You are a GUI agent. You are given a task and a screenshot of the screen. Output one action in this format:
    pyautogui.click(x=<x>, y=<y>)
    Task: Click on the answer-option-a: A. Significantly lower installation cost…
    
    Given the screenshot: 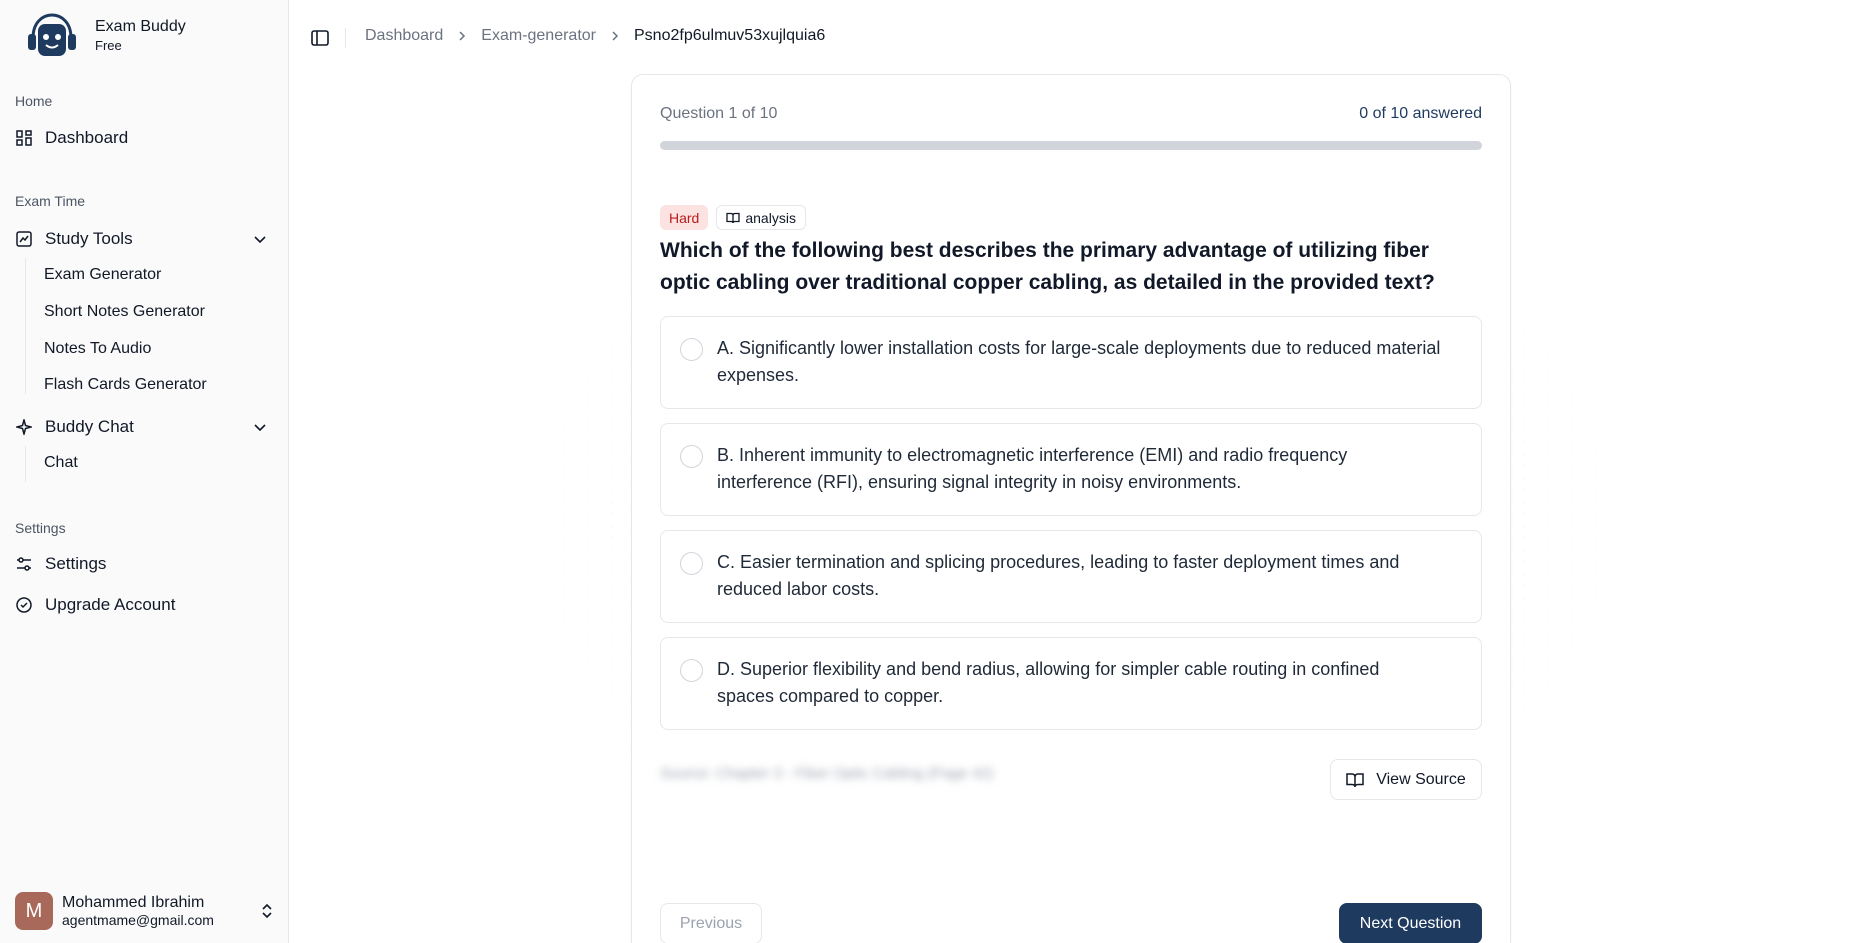 What is the action you would take?
    pyautogui.click(x=1071, y=362)
    